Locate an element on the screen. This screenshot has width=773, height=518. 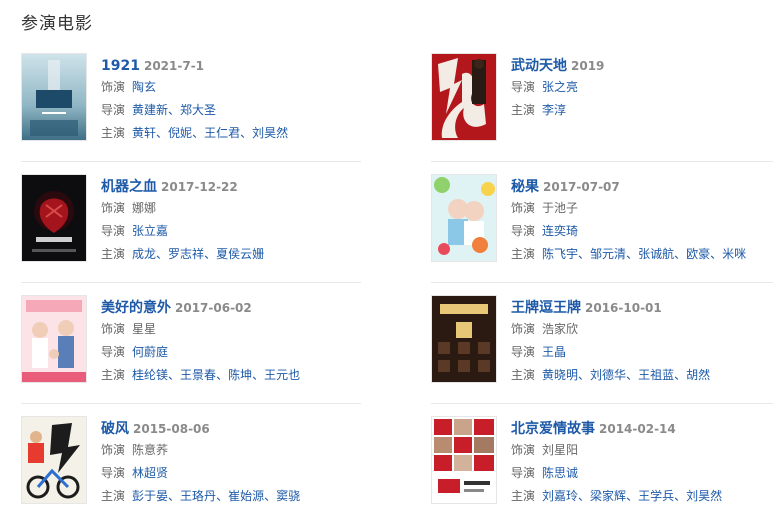
role-name-link: 陶玄 is located at coordinates (144, 87).